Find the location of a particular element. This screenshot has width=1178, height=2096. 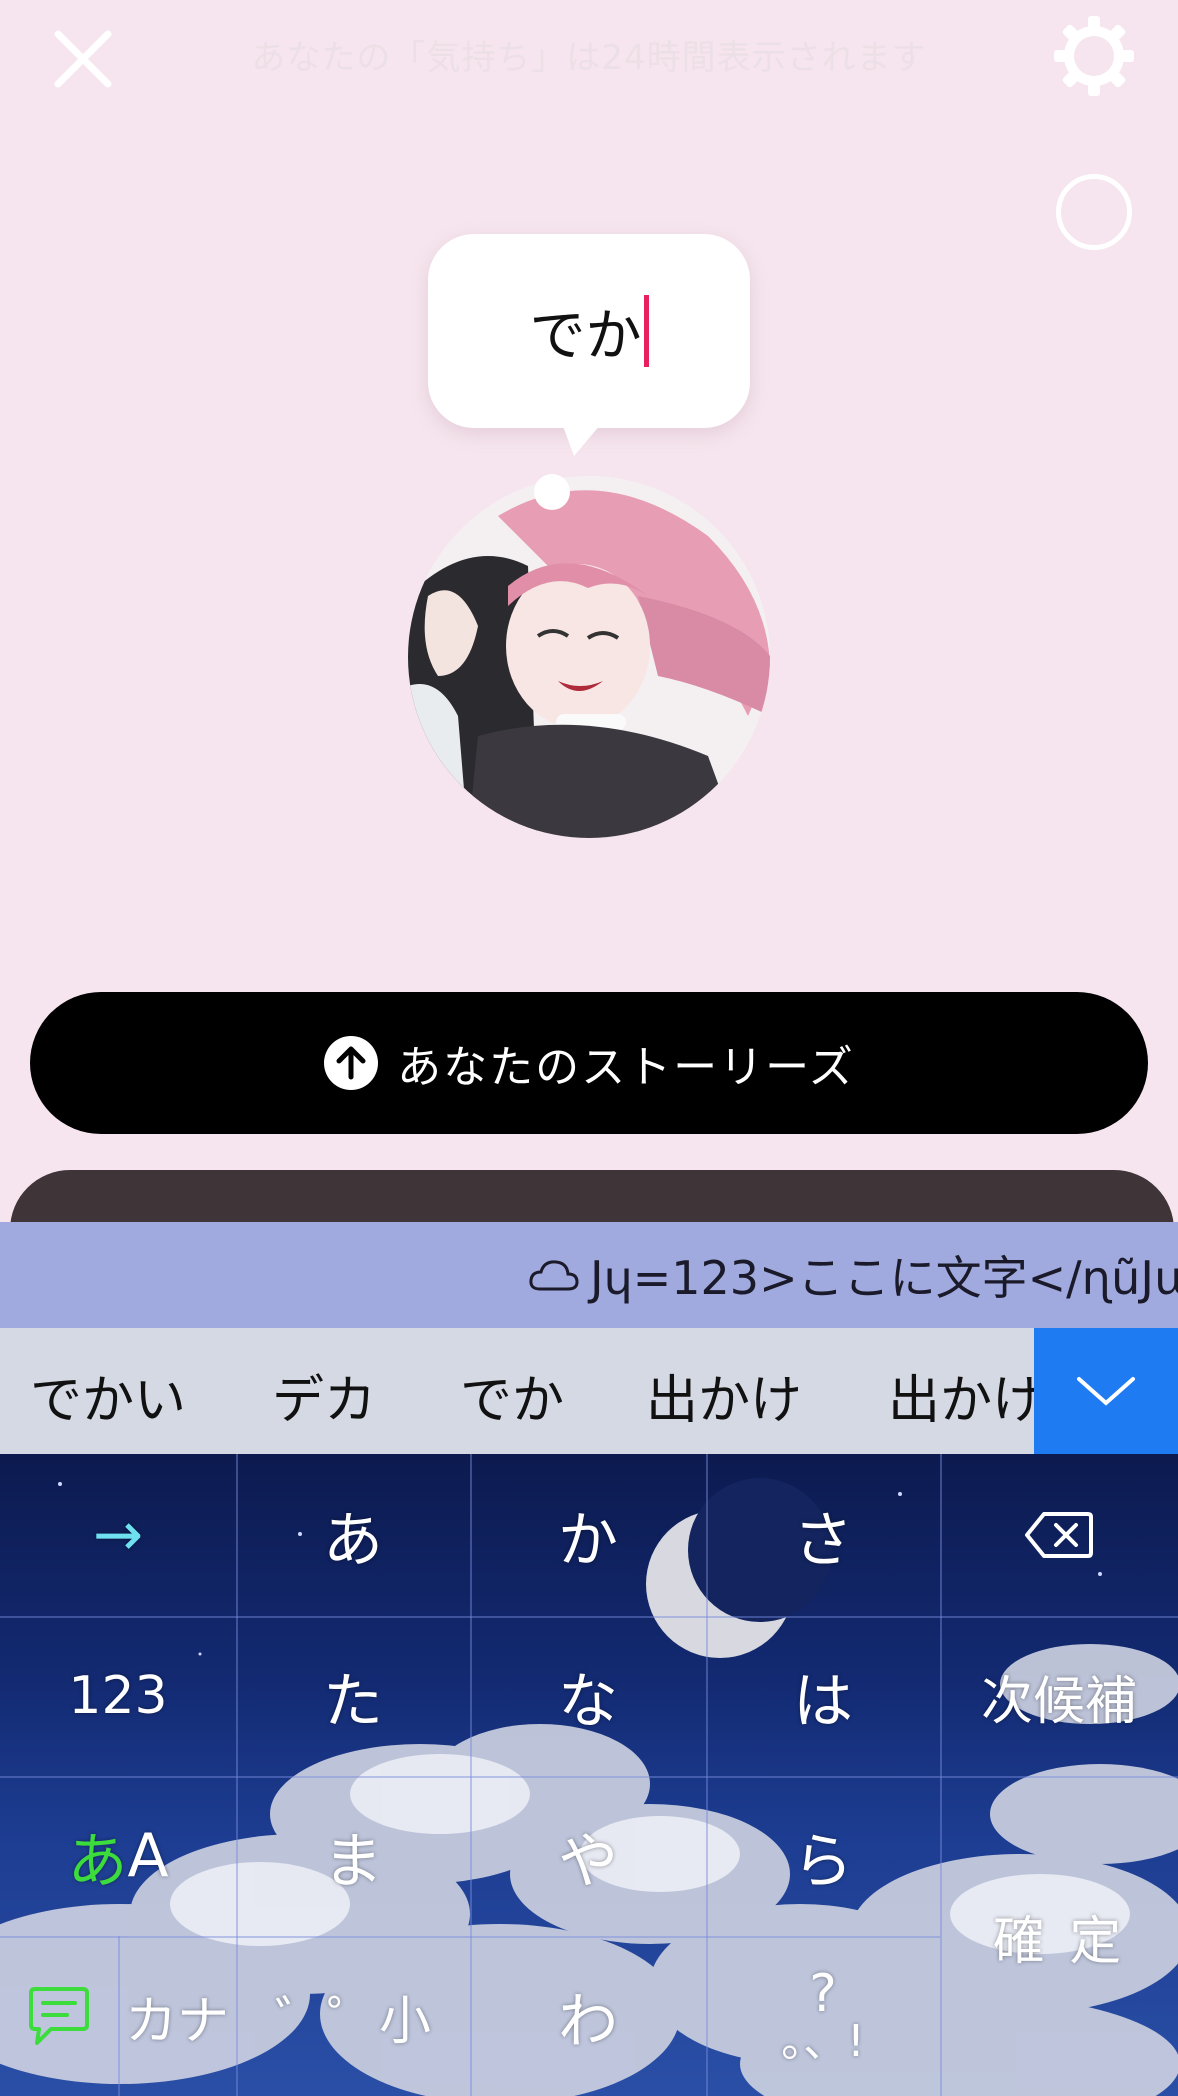

candidate-item: でか is located at coordinates (512, 1395).